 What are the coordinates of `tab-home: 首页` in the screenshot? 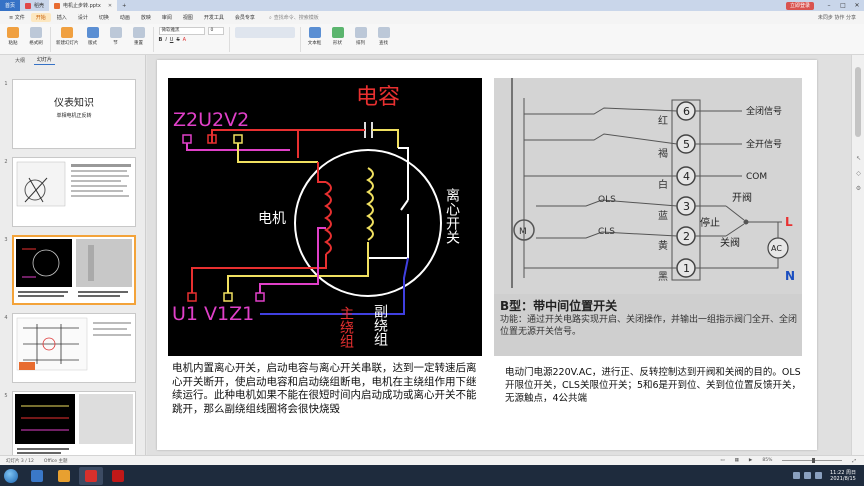 It's located at (10, 5).